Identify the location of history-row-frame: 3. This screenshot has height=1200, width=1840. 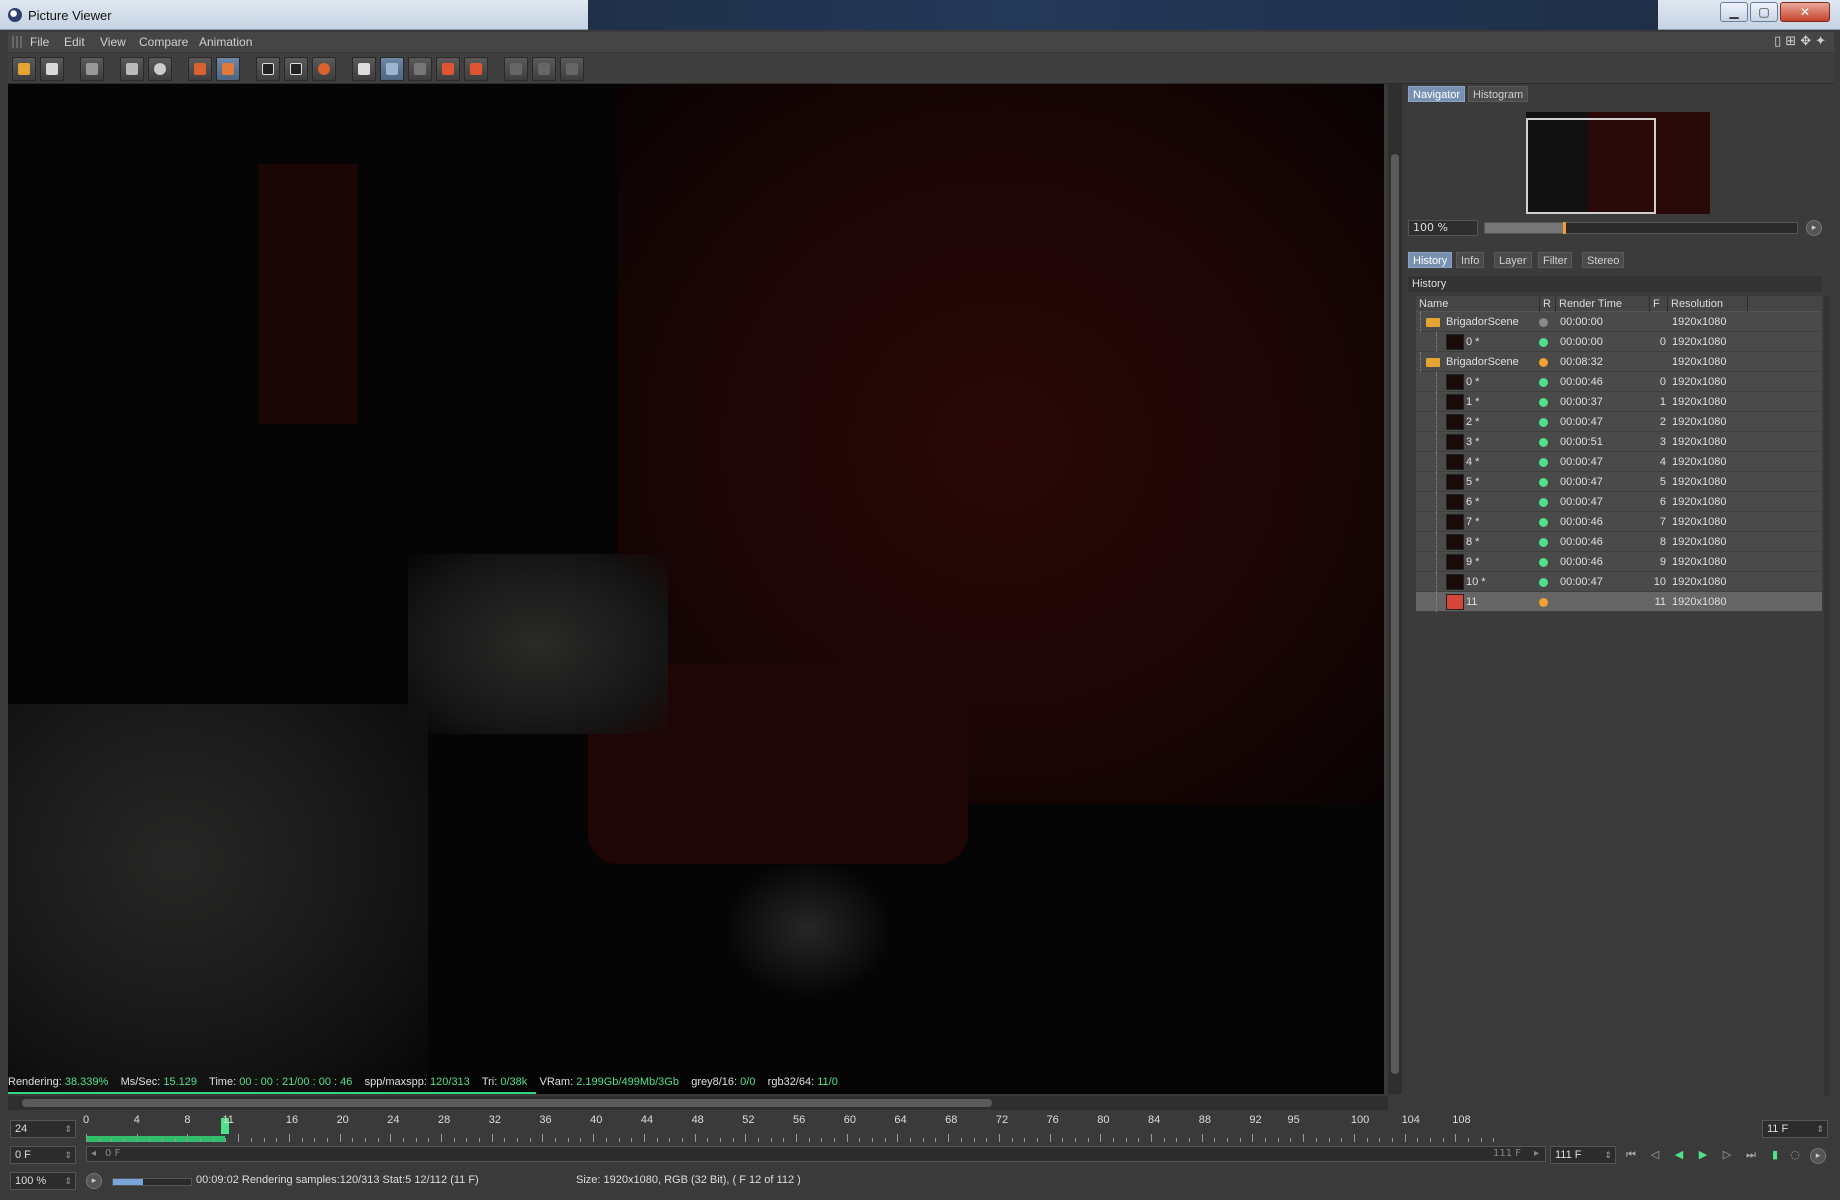
(1662, 442).